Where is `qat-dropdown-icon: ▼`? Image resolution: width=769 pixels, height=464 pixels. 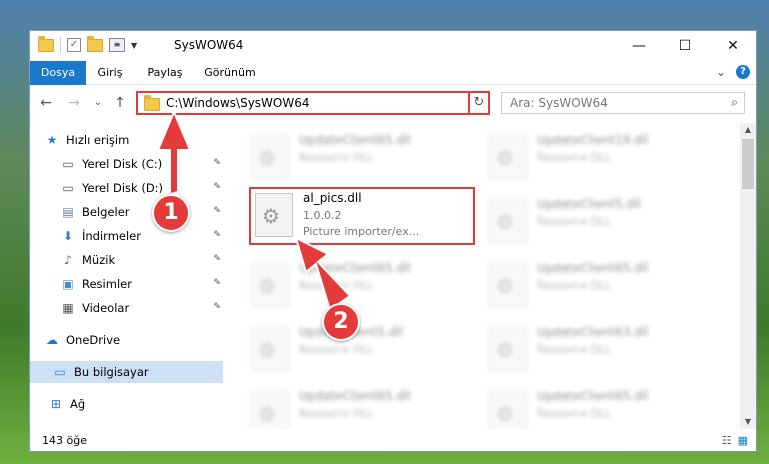
qat-dropdown-icon: ▼ is located at coordinates (134, 45).